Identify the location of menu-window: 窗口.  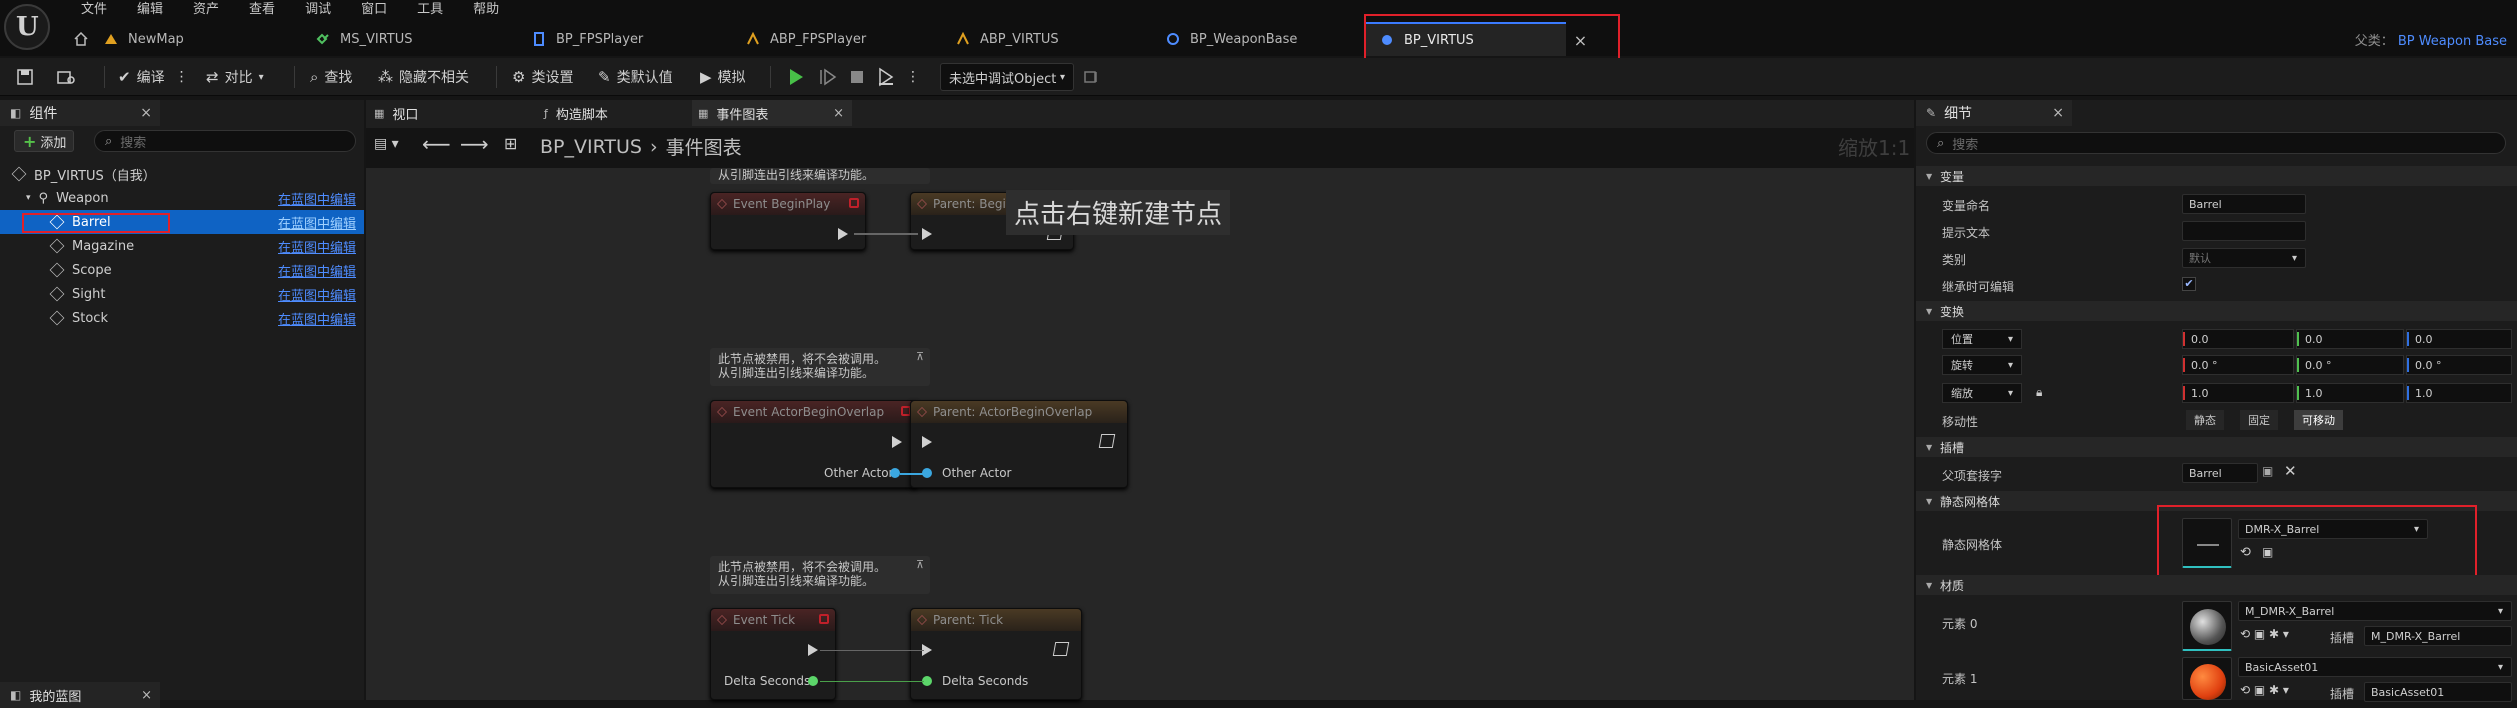
(374, 10).